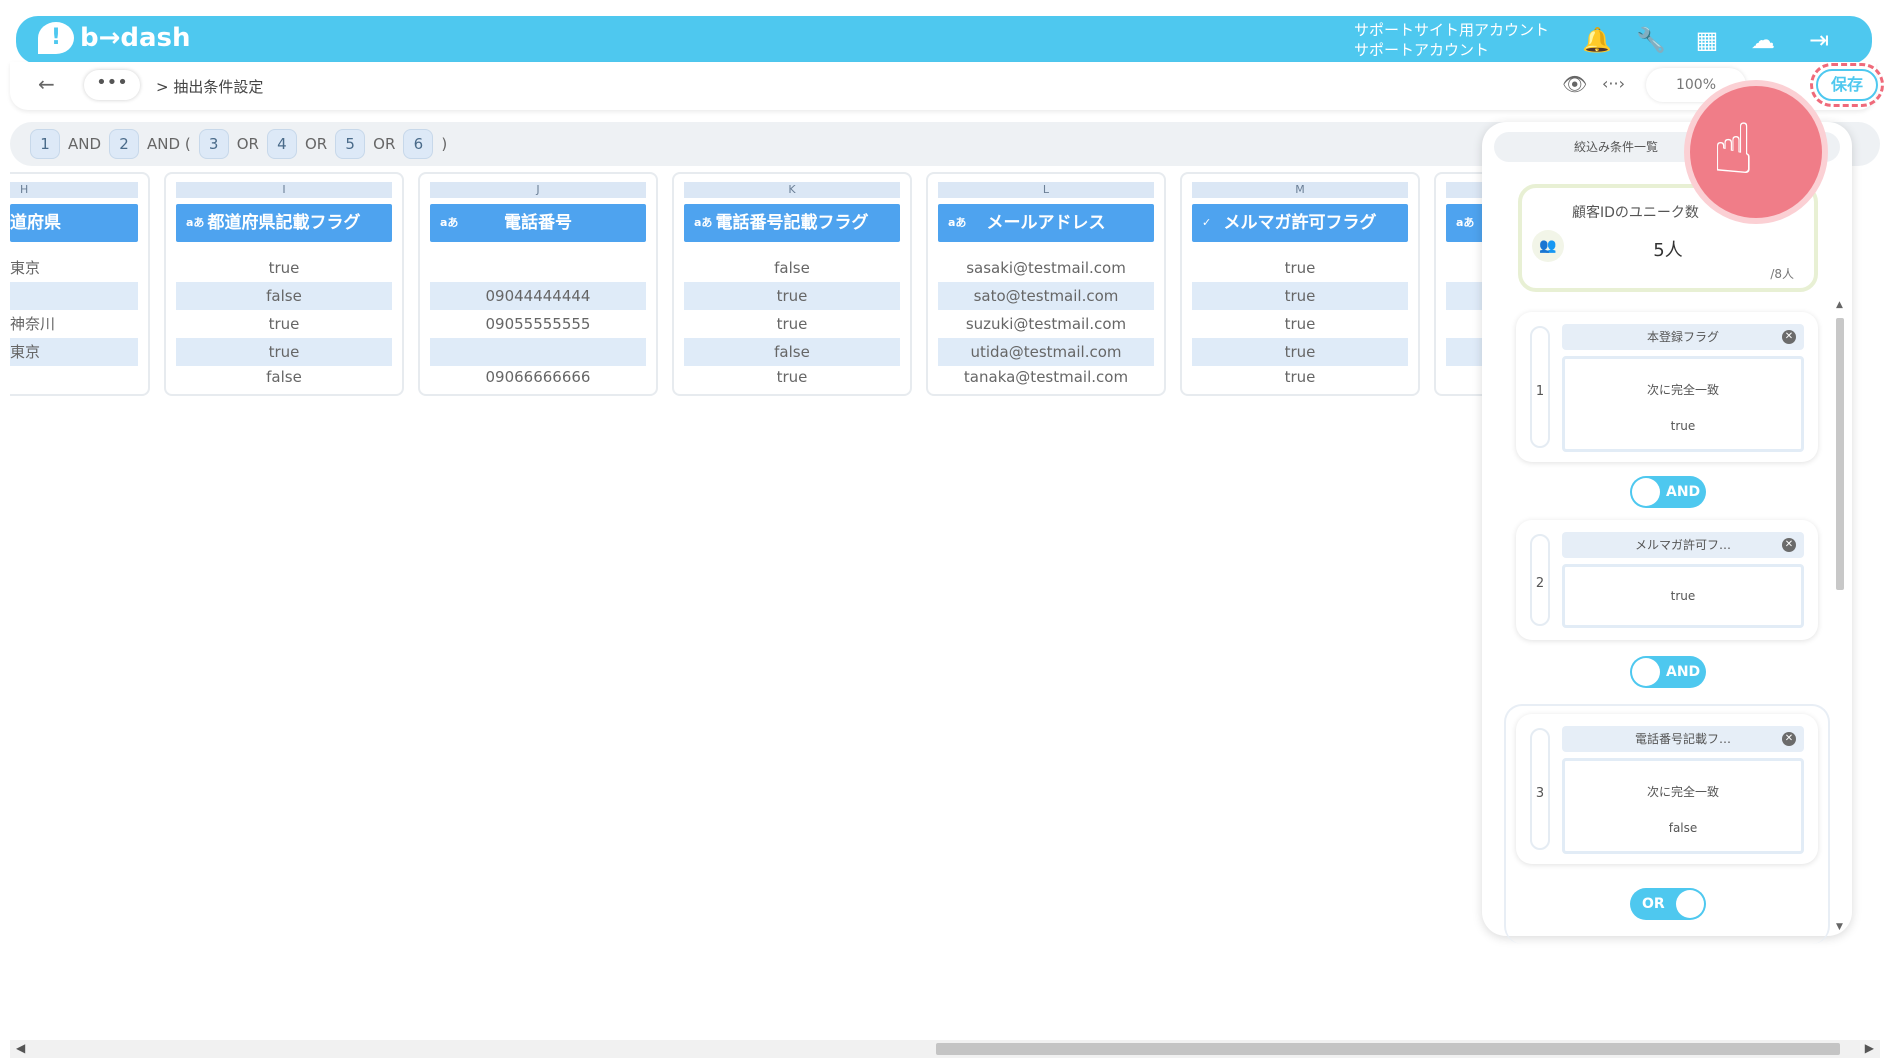 The width and height of the screenshot is (1890, 1063). I want to click on eye-icon: 👁, so click(1574, 84).